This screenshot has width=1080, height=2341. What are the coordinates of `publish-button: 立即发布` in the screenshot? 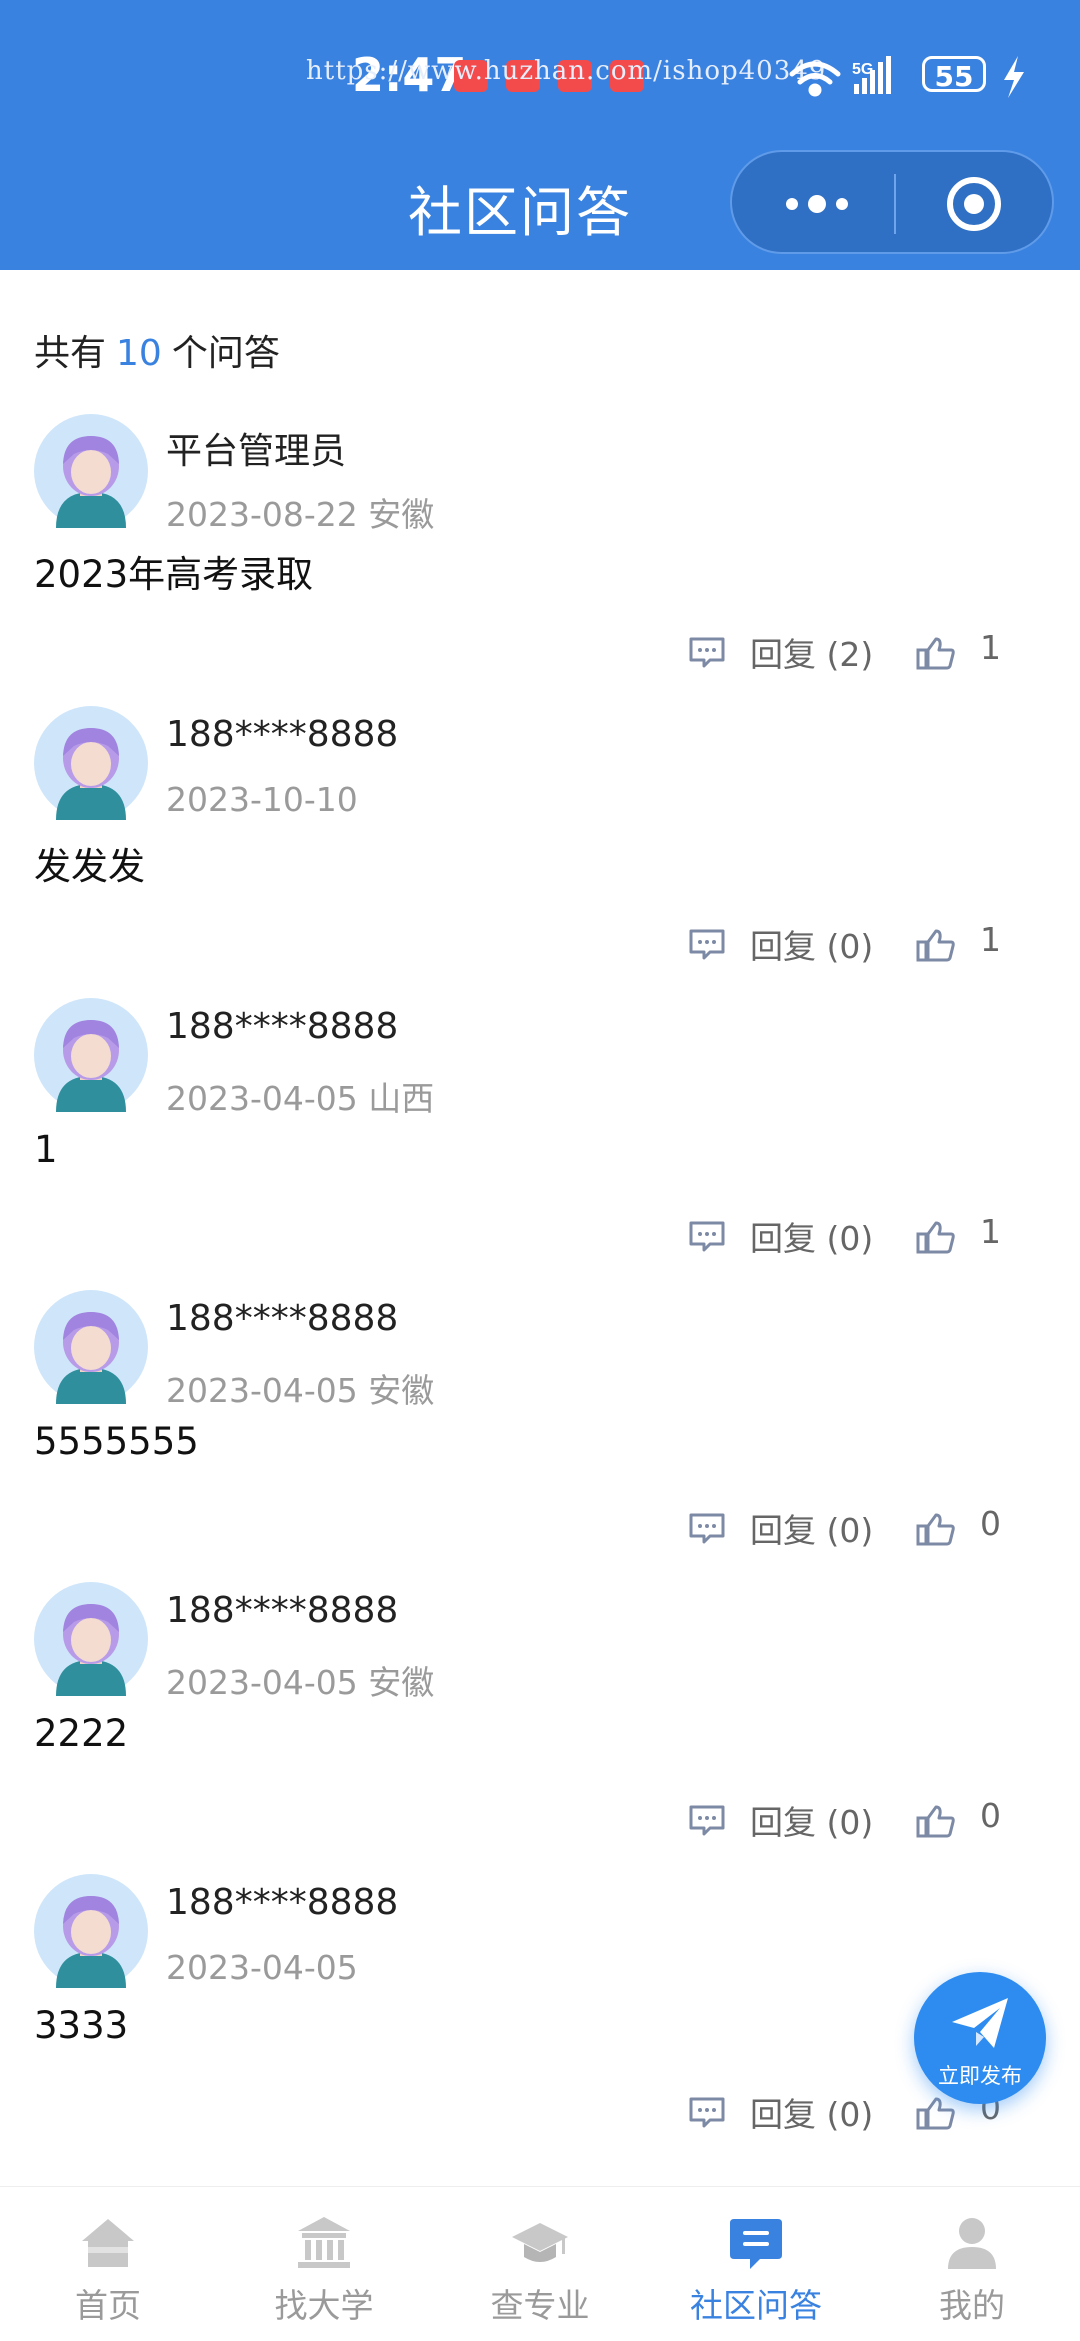 It's located at (980, 2038).